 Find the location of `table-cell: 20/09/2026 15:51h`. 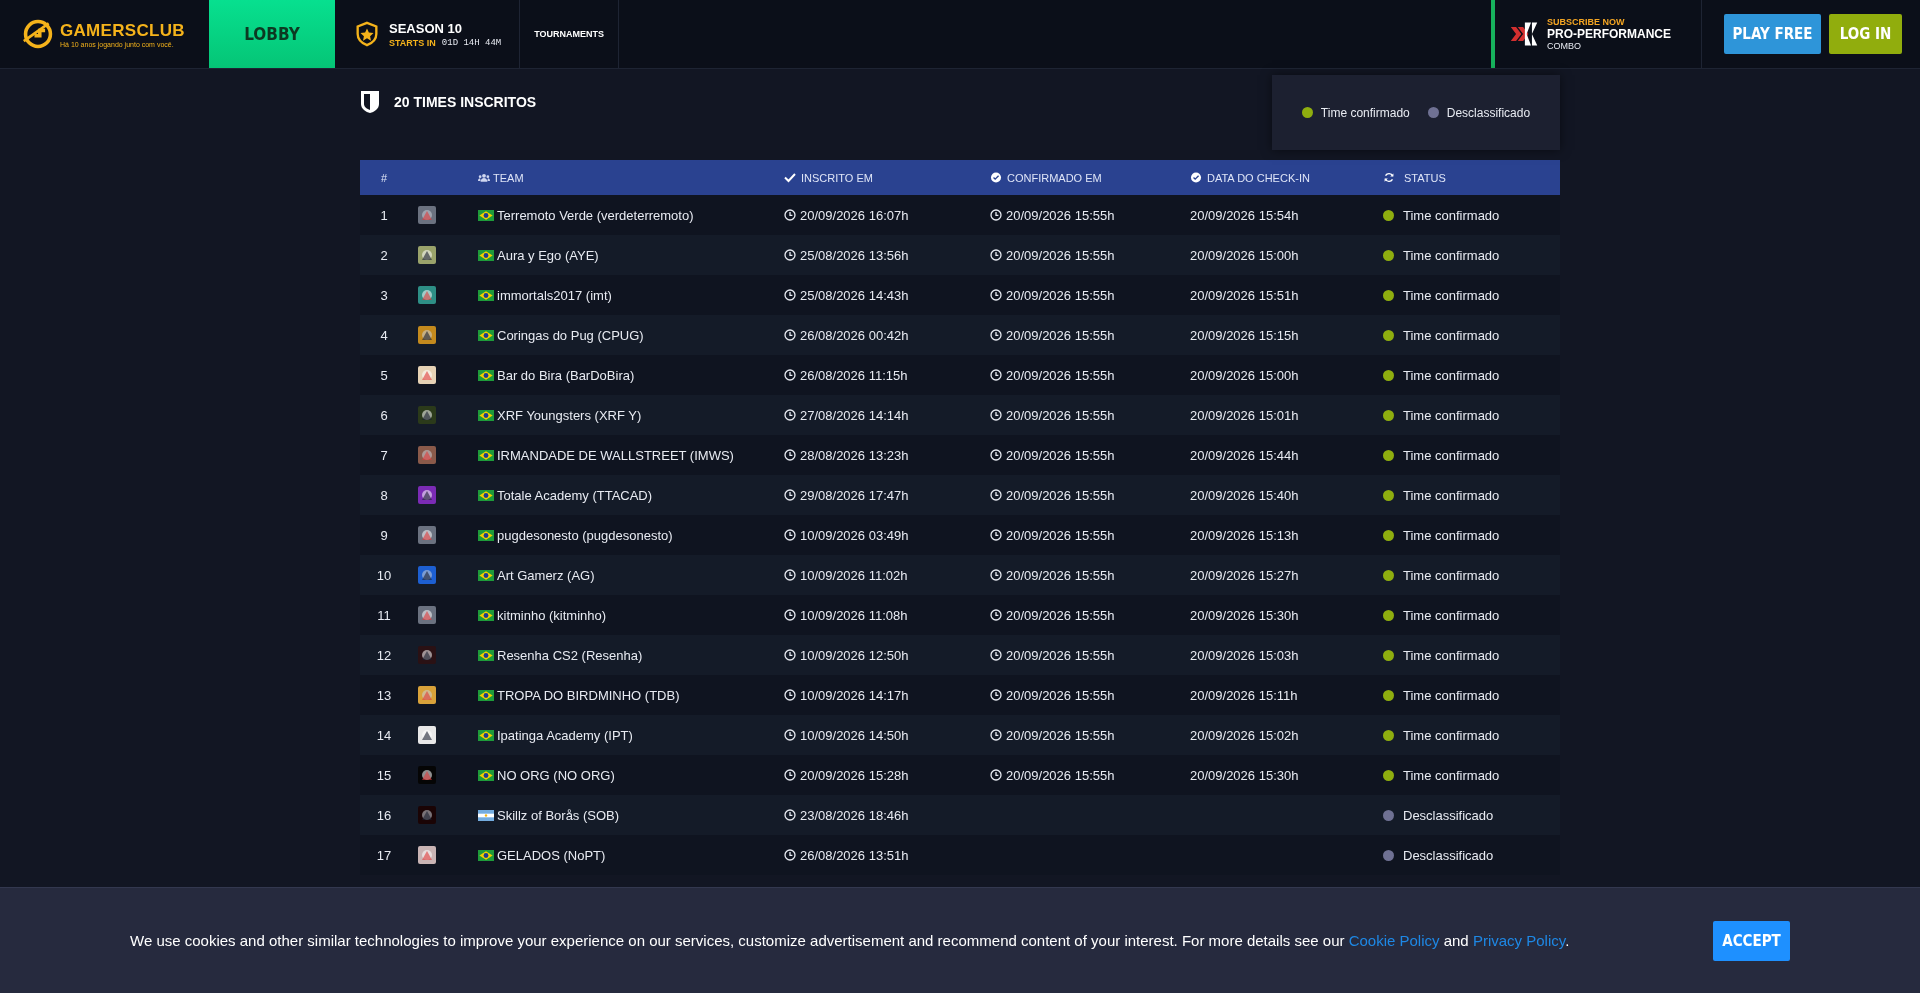

table-cell: 20/09/2026 15:51h is located at coordinates (1244, 295).